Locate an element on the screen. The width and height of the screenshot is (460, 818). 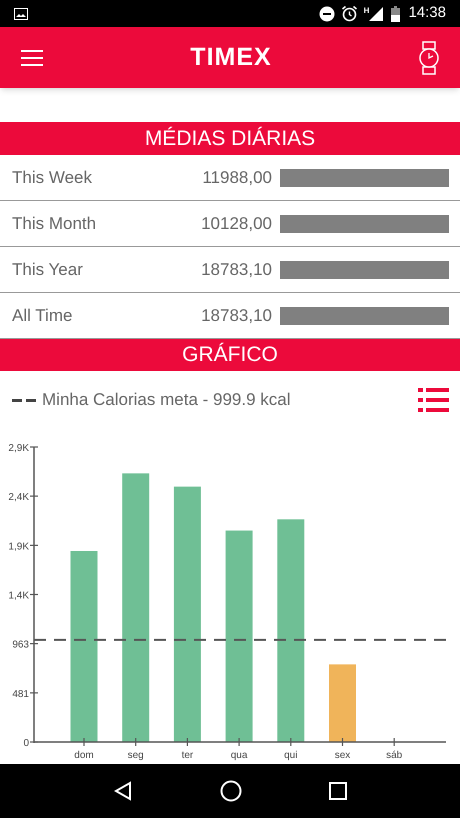
dashed-line-icon is located at coordinates (24, 400).